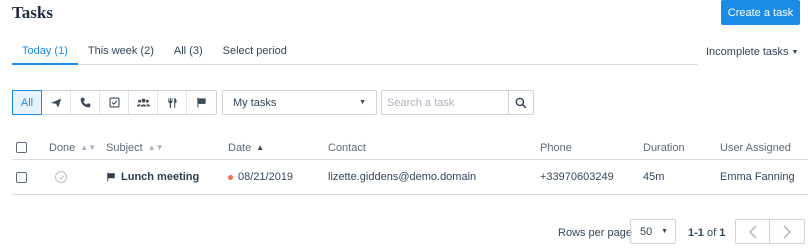 Image resolution: width=808 pixels, height=252 pixels. I want to click on rows-per-page-value: 50, so click(646, 231).